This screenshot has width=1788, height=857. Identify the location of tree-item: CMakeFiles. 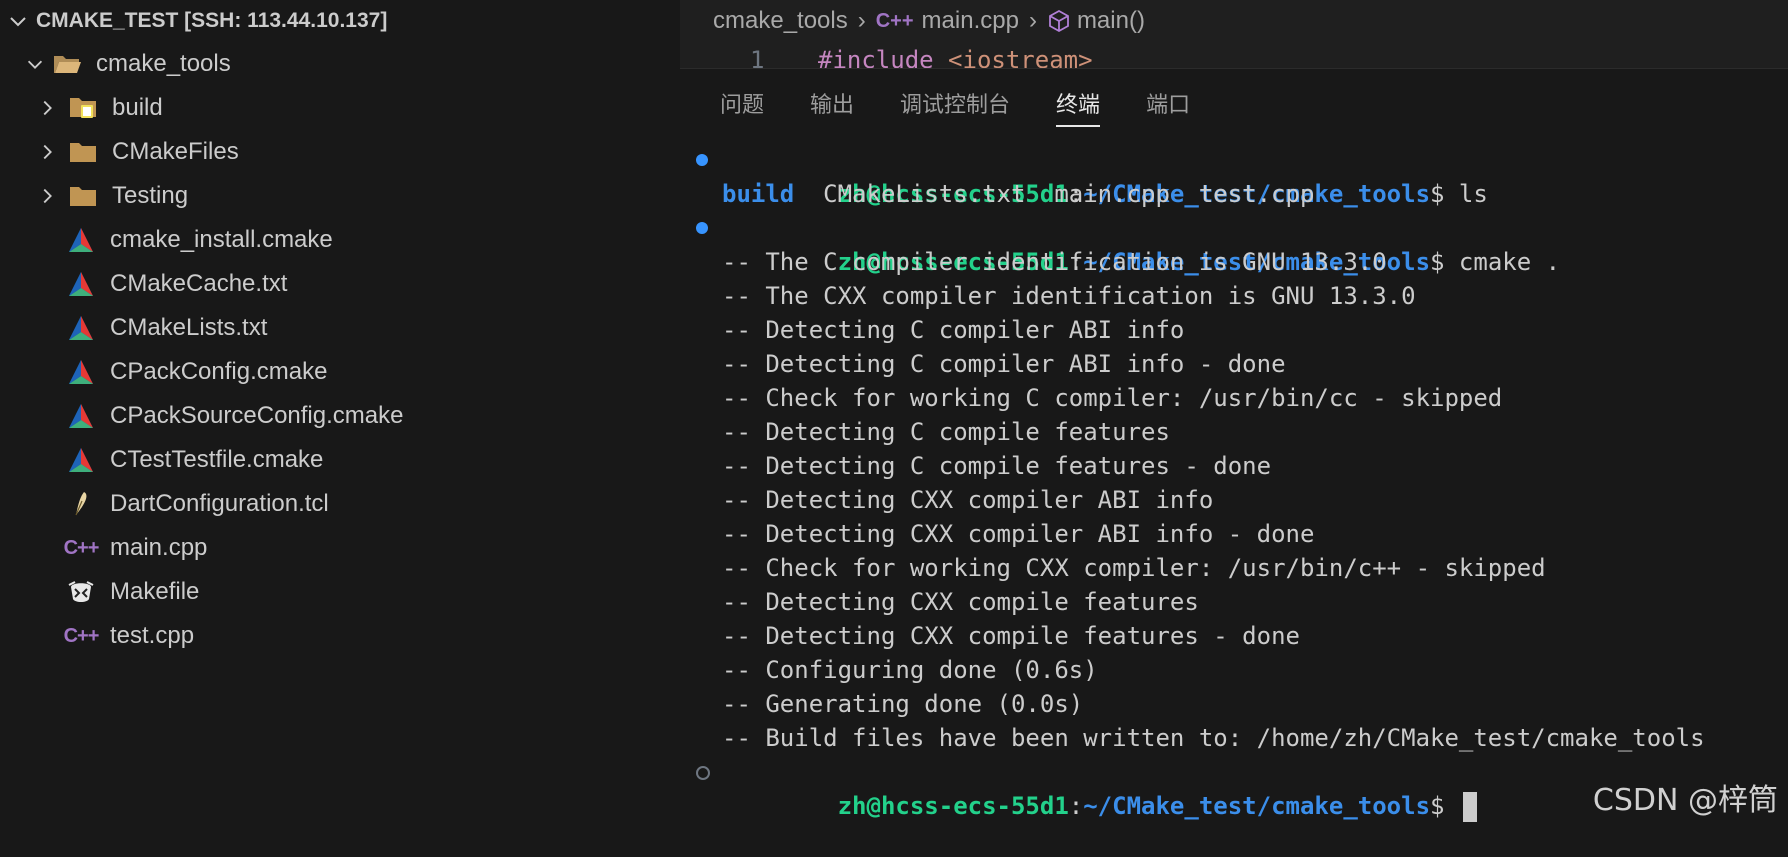
(340, 152).